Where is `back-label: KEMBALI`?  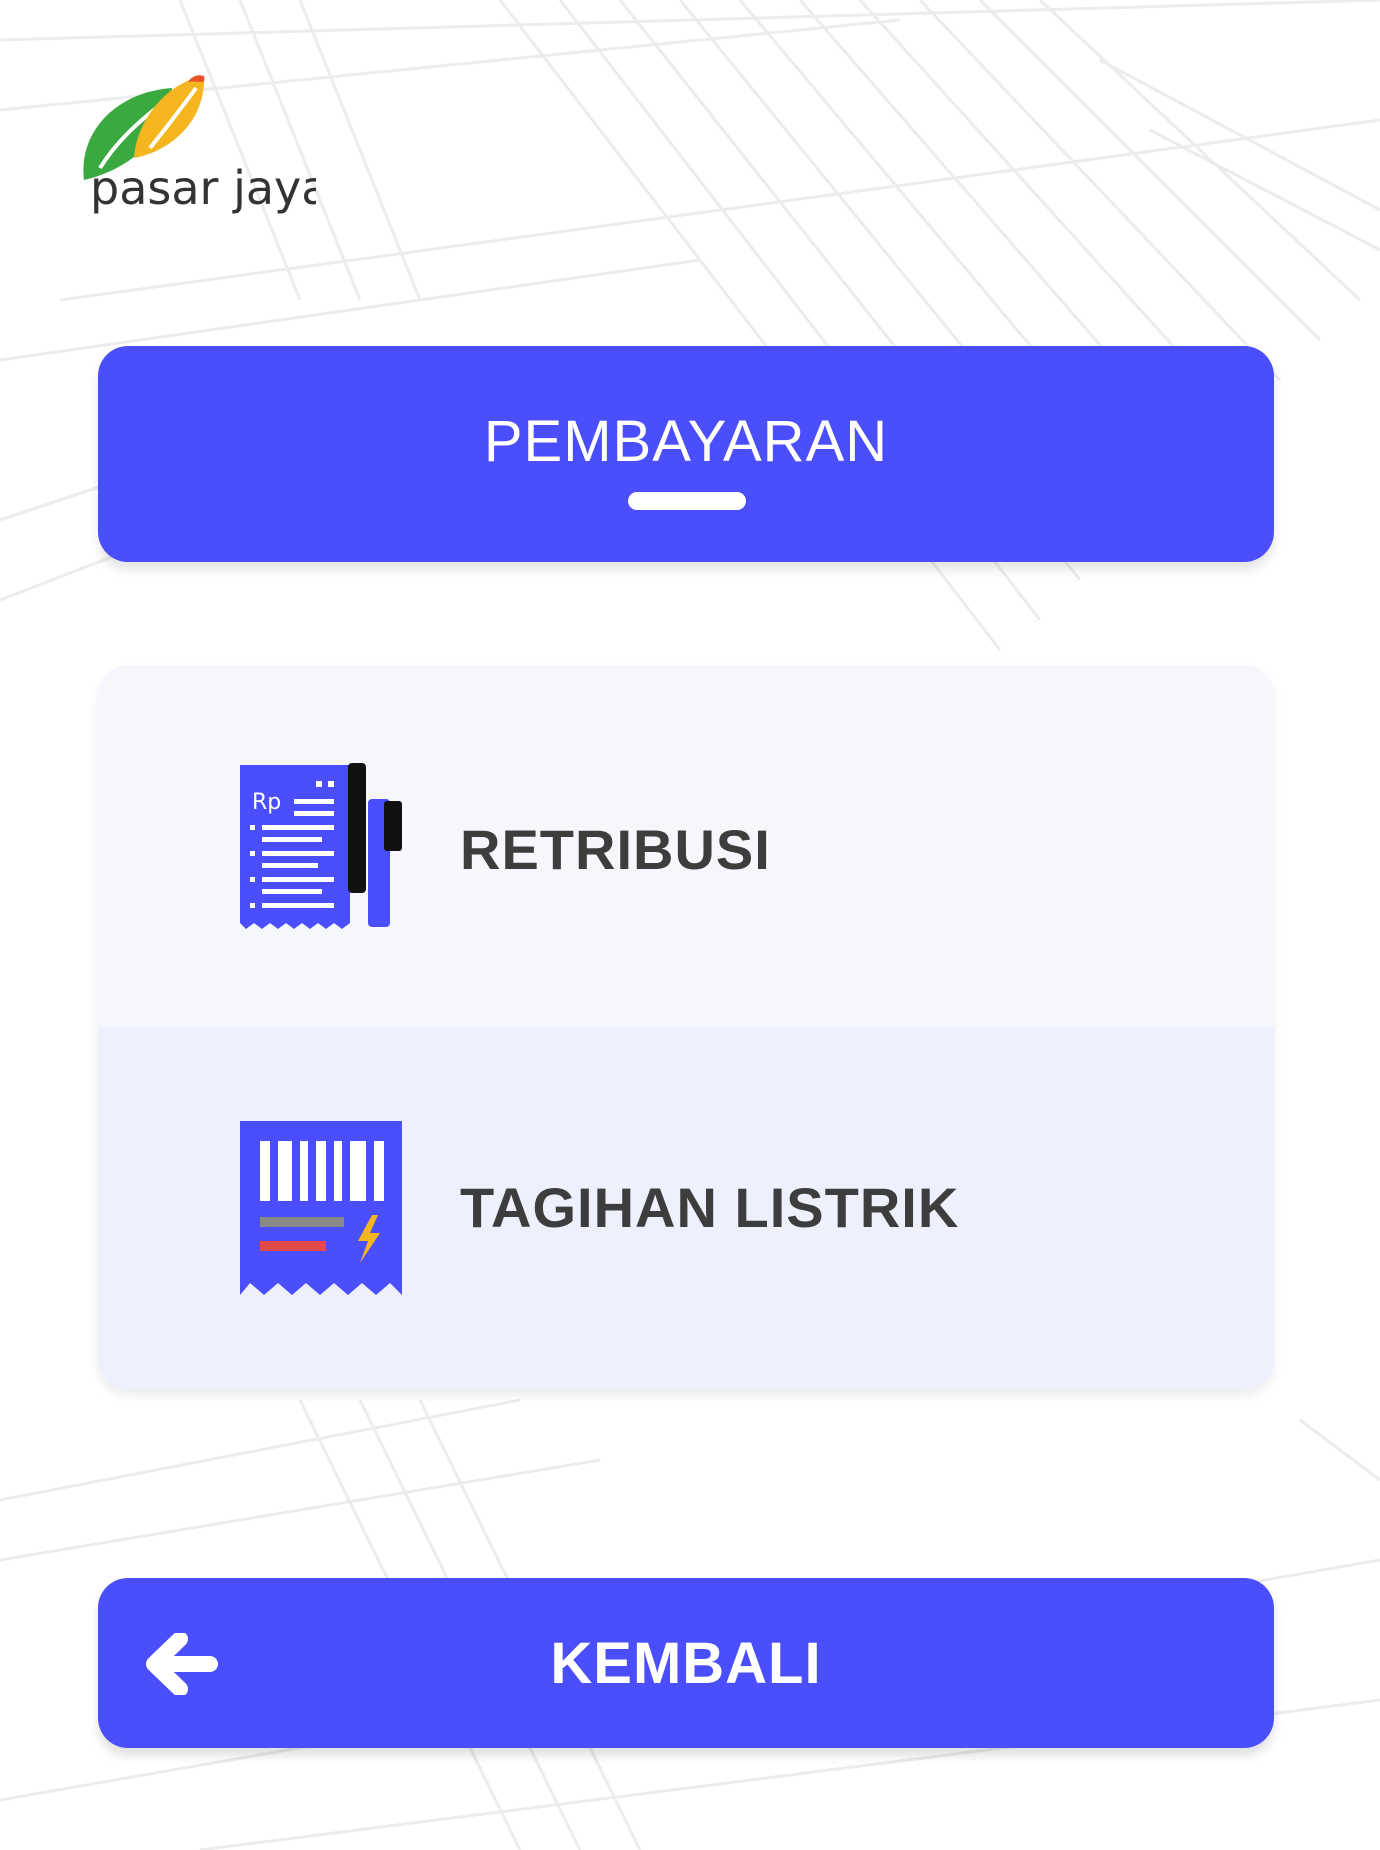
back-label: KEMBALI is located at coordinates (686, 1663).